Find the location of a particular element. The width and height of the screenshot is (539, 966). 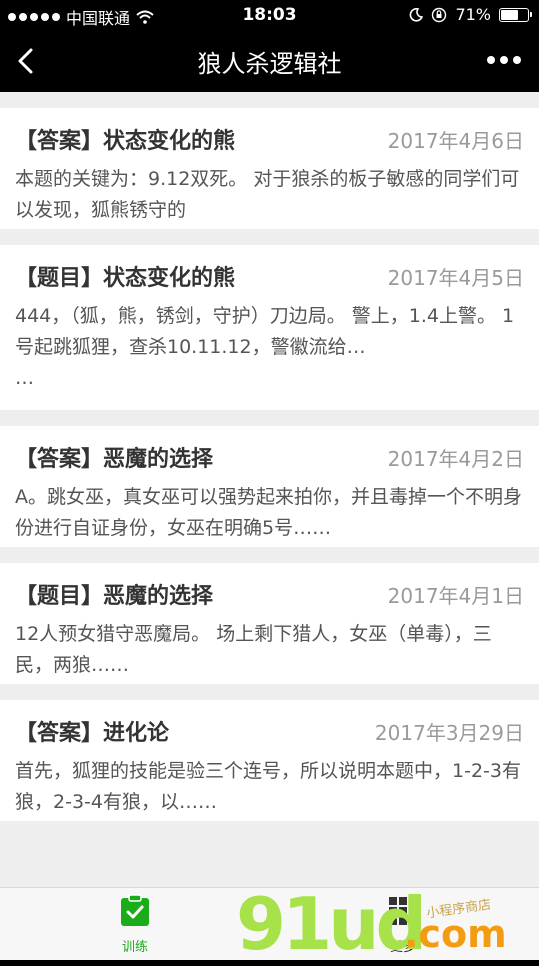

grid-icon is located at coordinates (403, 911).